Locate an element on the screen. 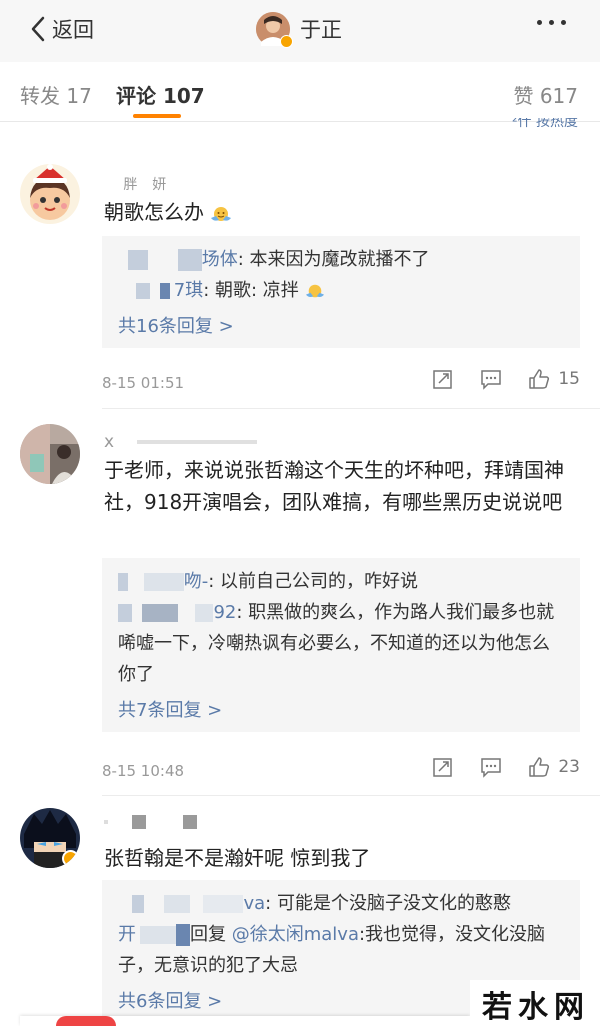 The height and width of the screenshot is (1026, 600). page-title: 于正 is located at coordinates (321, 30).